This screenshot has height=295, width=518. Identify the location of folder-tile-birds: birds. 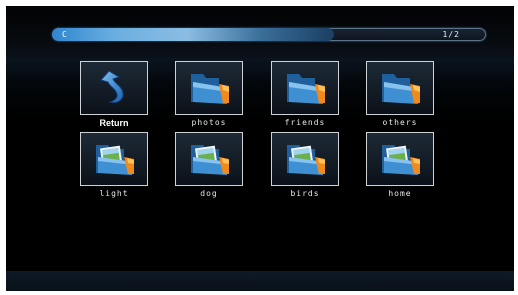
(305, 165).